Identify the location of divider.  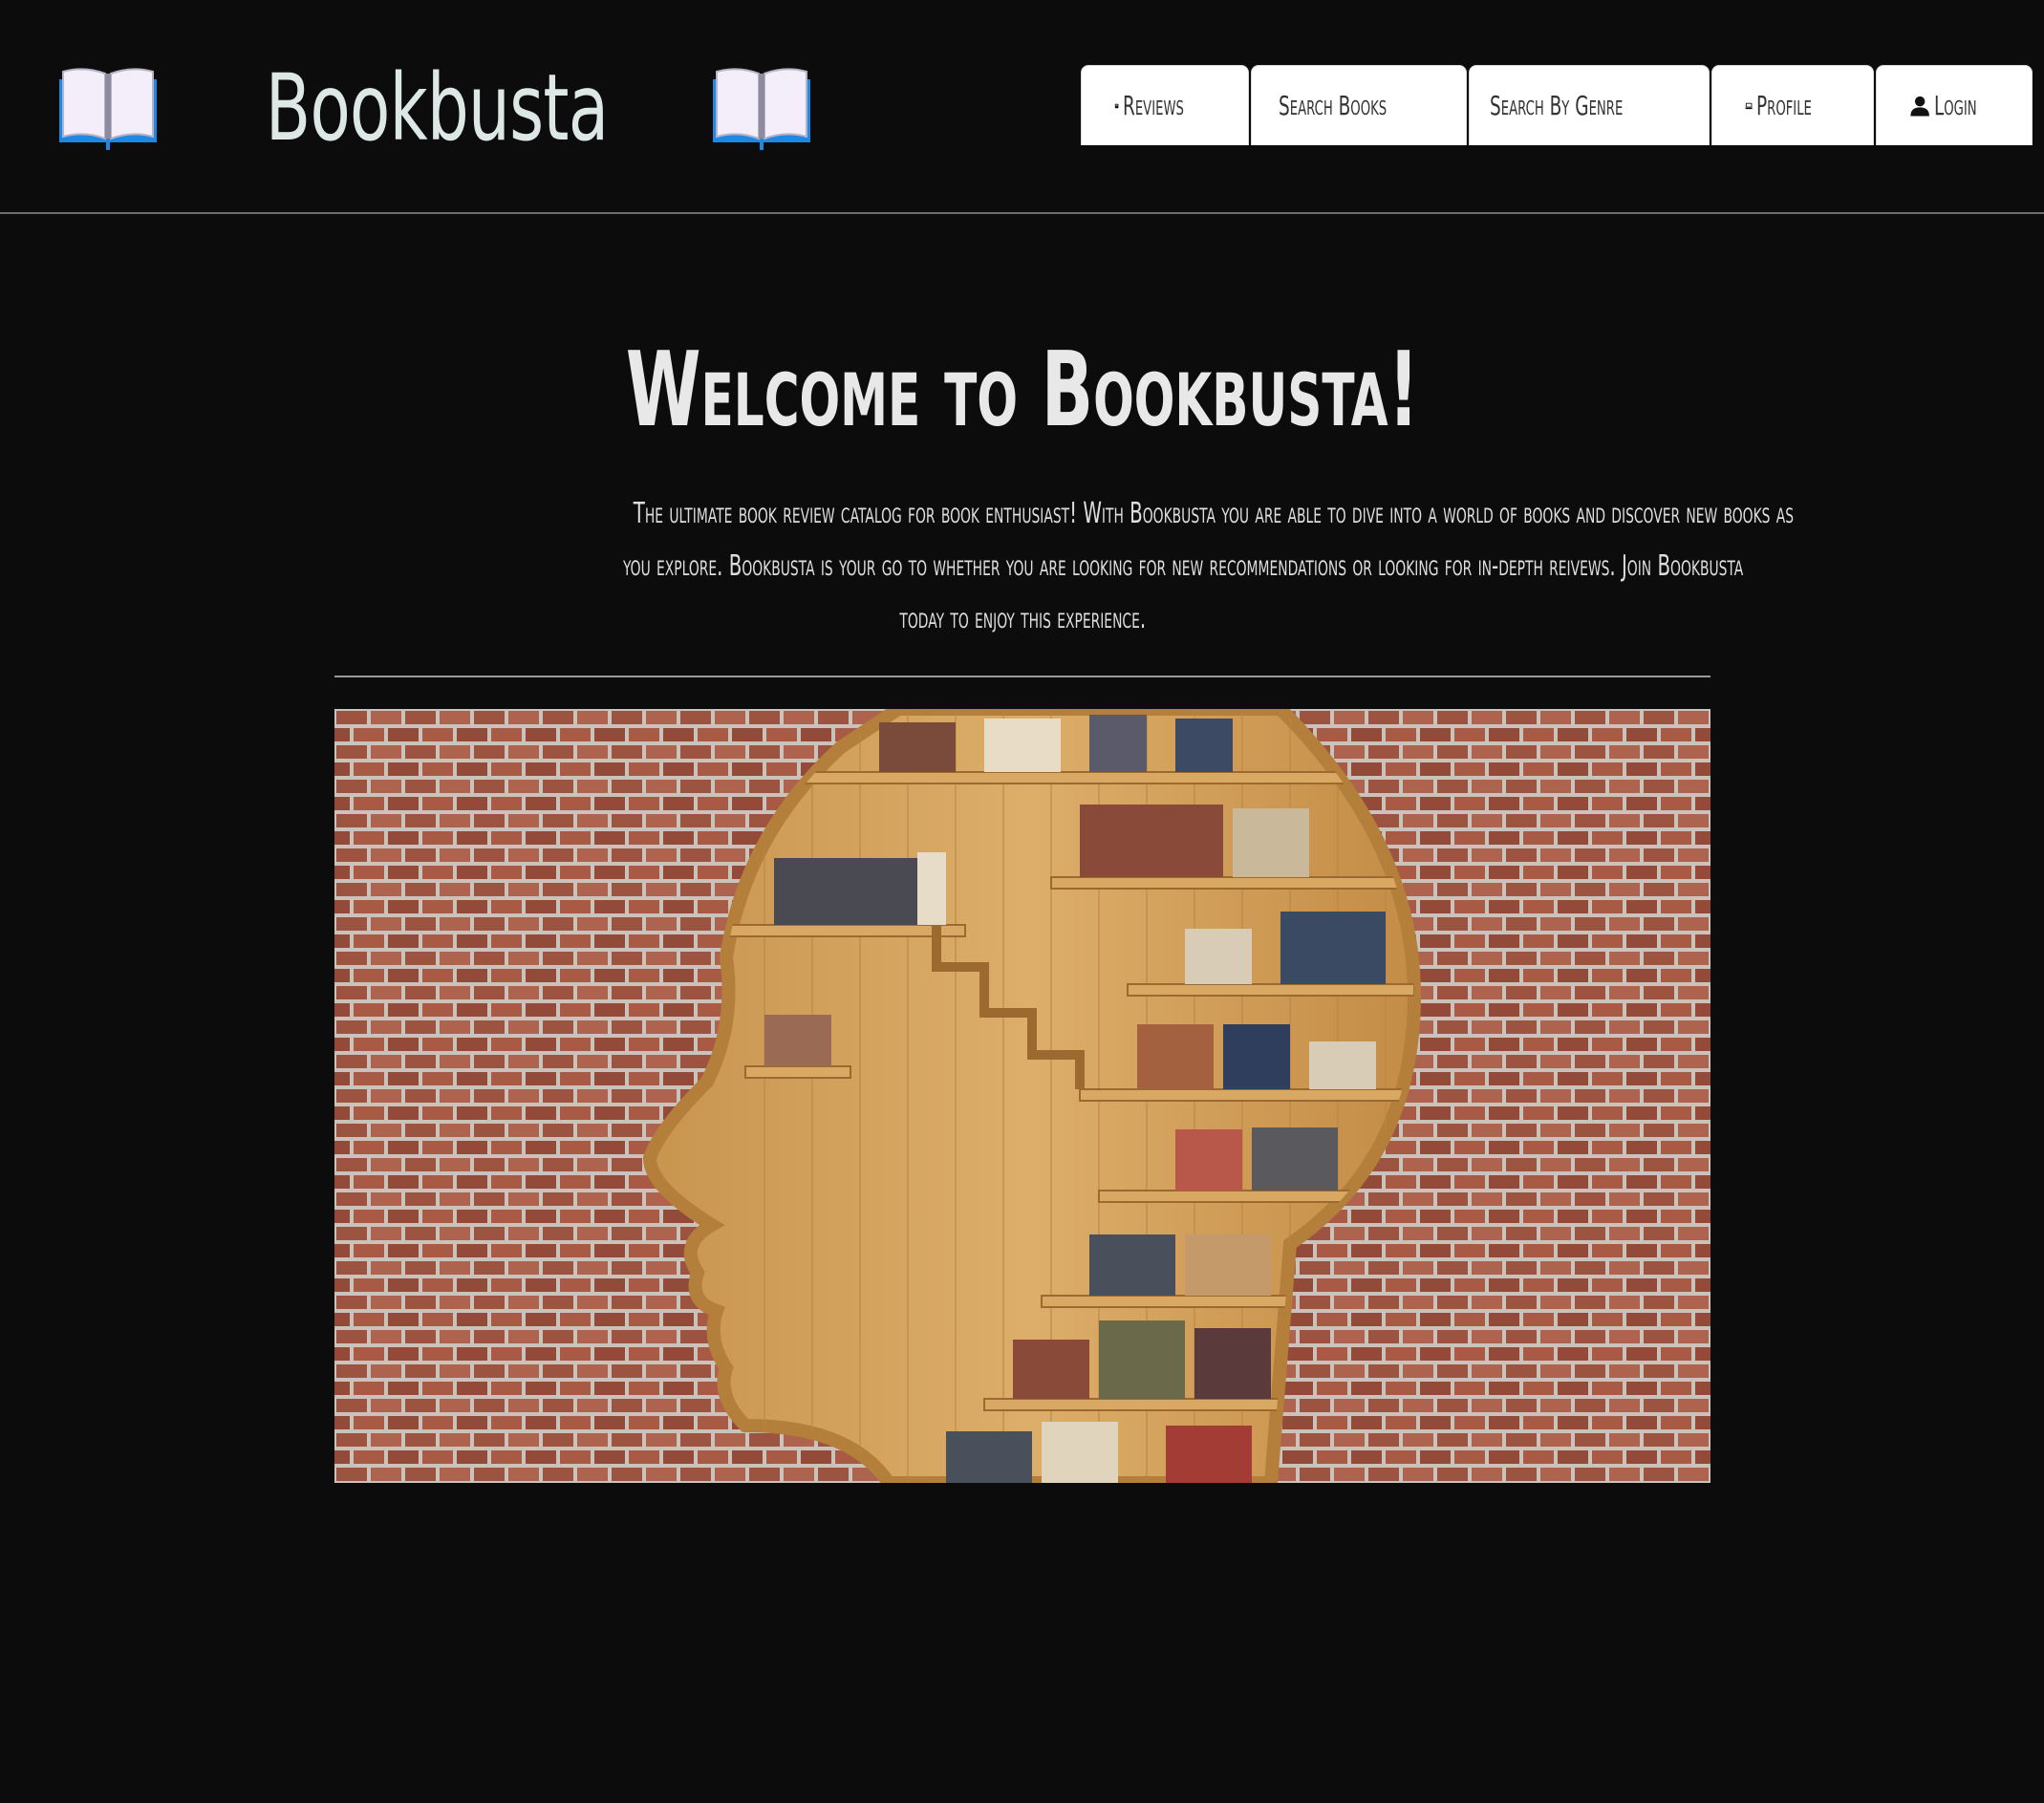
(1023, 676).